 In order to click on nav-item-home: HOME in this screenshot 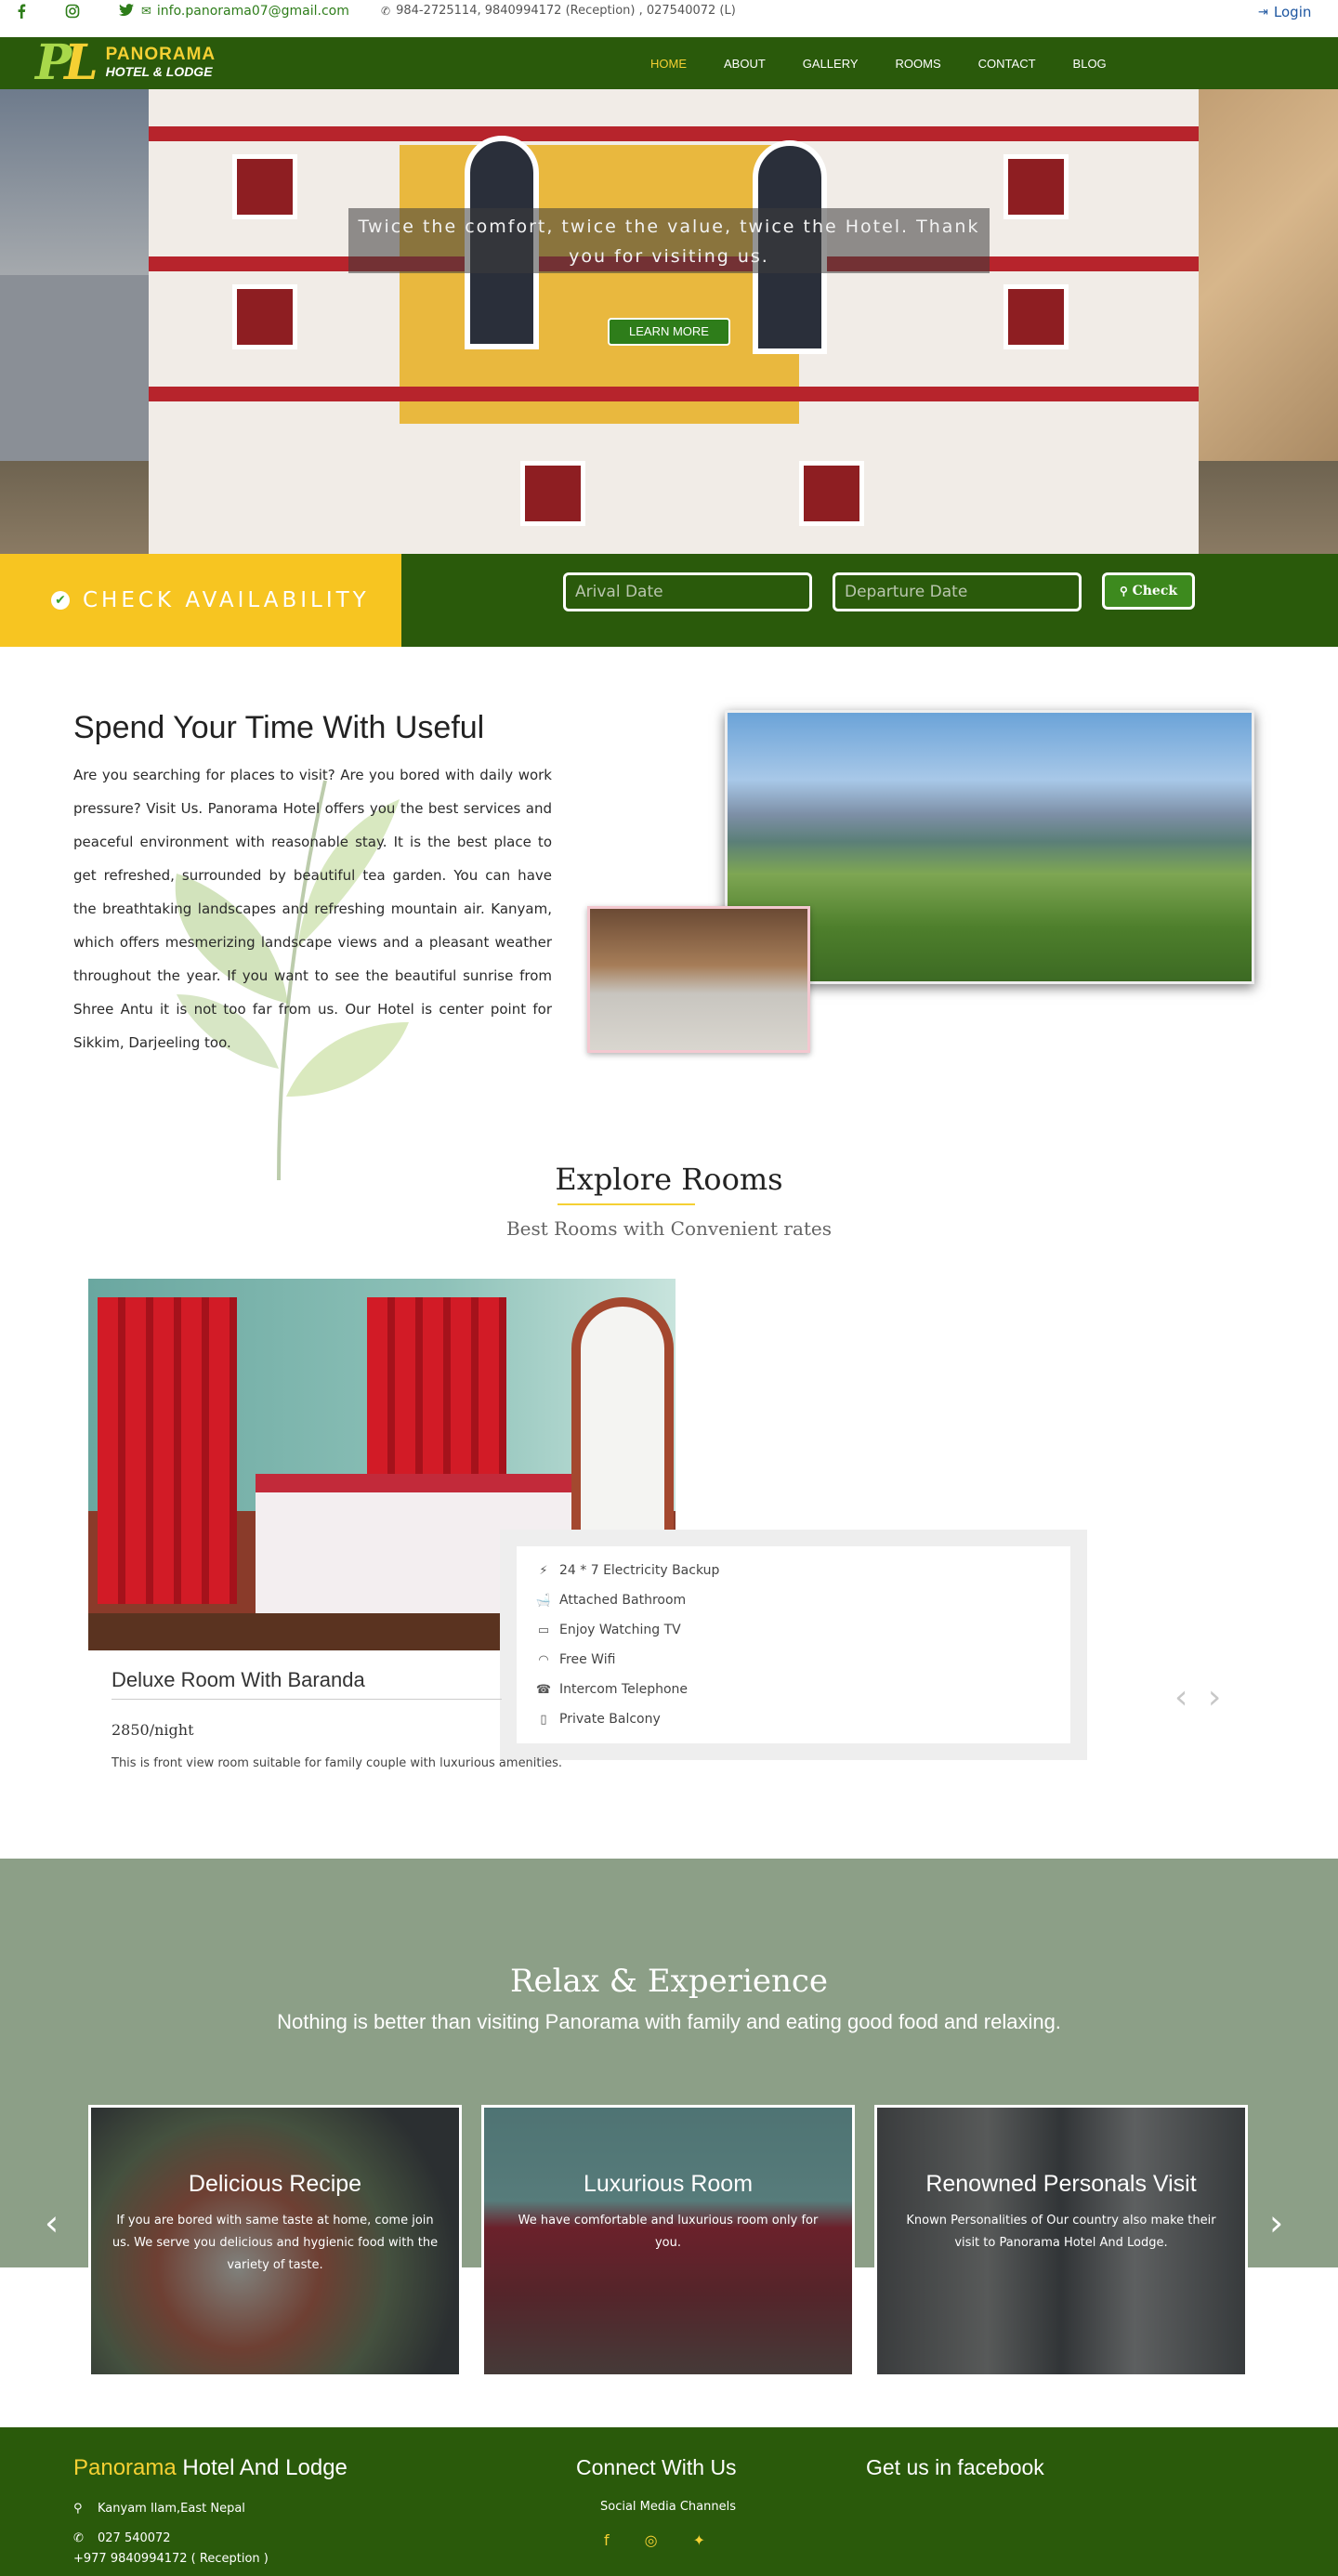, I will do `click(669, 64)`.